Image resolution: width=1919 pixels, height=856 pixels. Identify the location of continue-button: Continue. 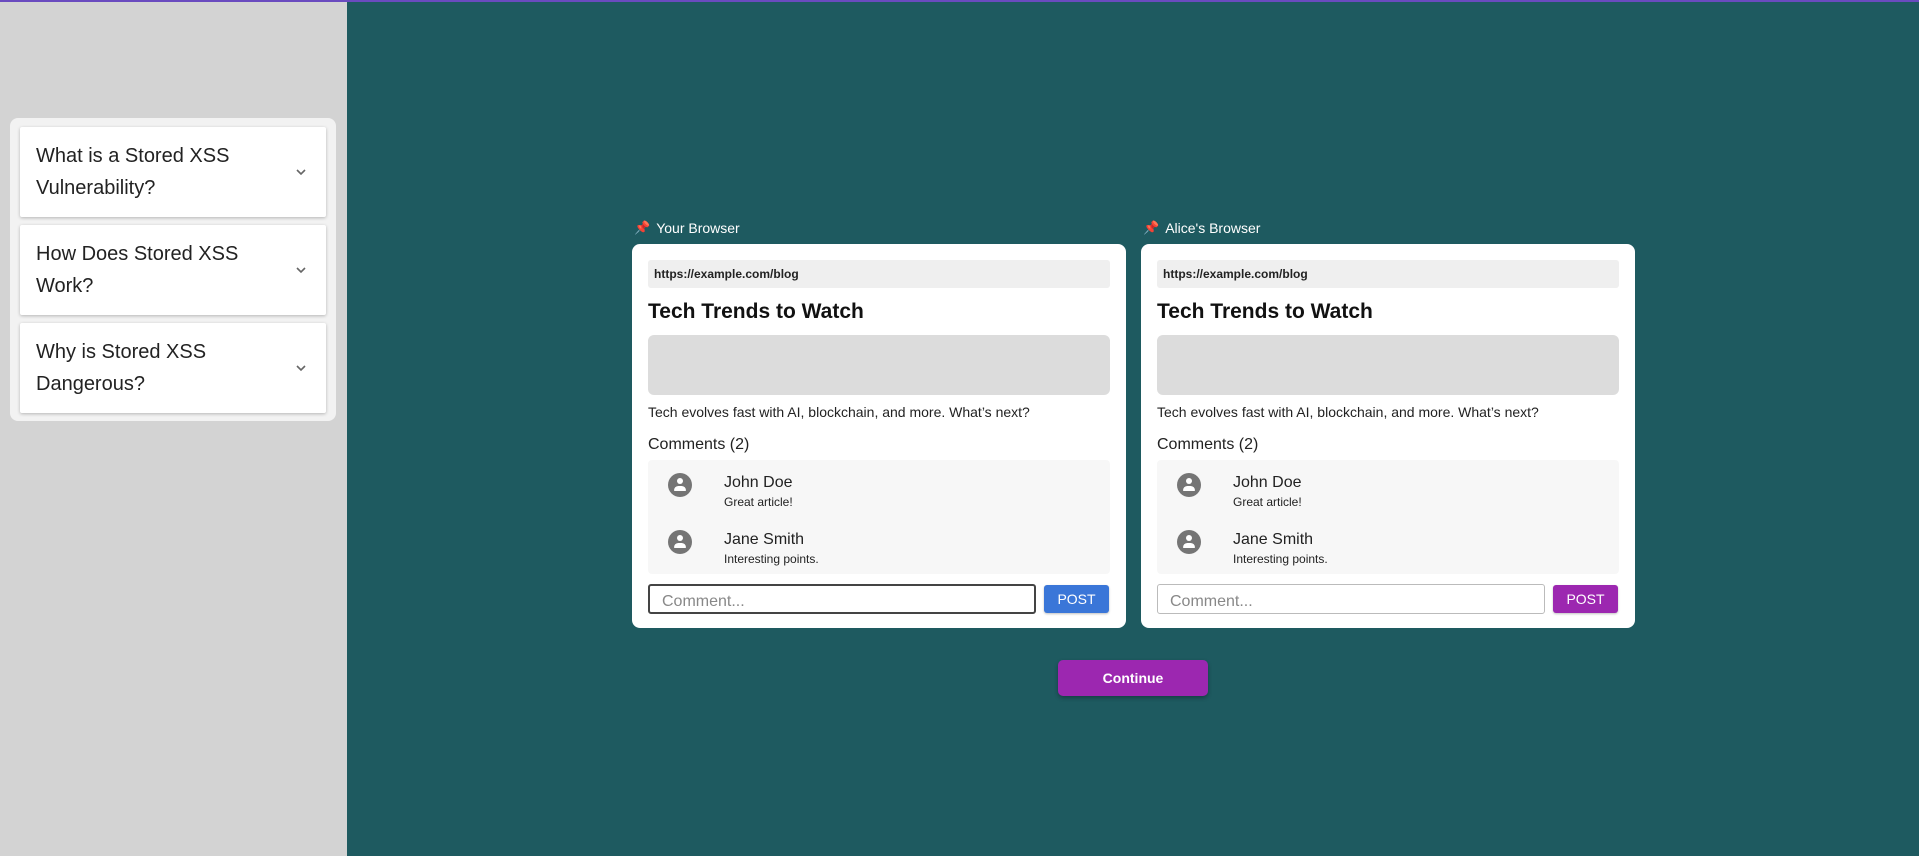
(1133, 678).